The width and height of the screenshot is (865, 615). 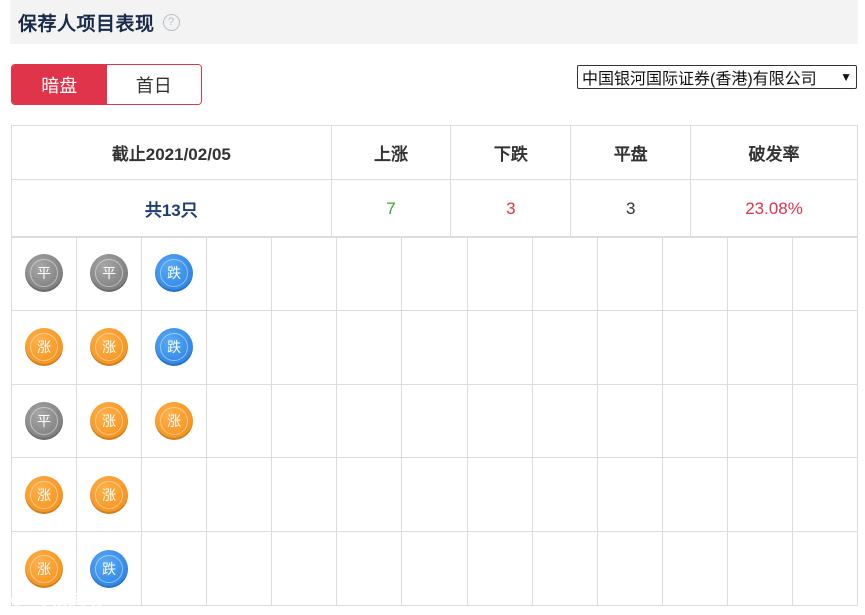 I want to click on market-tabs: 暗盘 首日, so click(x=106, y=84).